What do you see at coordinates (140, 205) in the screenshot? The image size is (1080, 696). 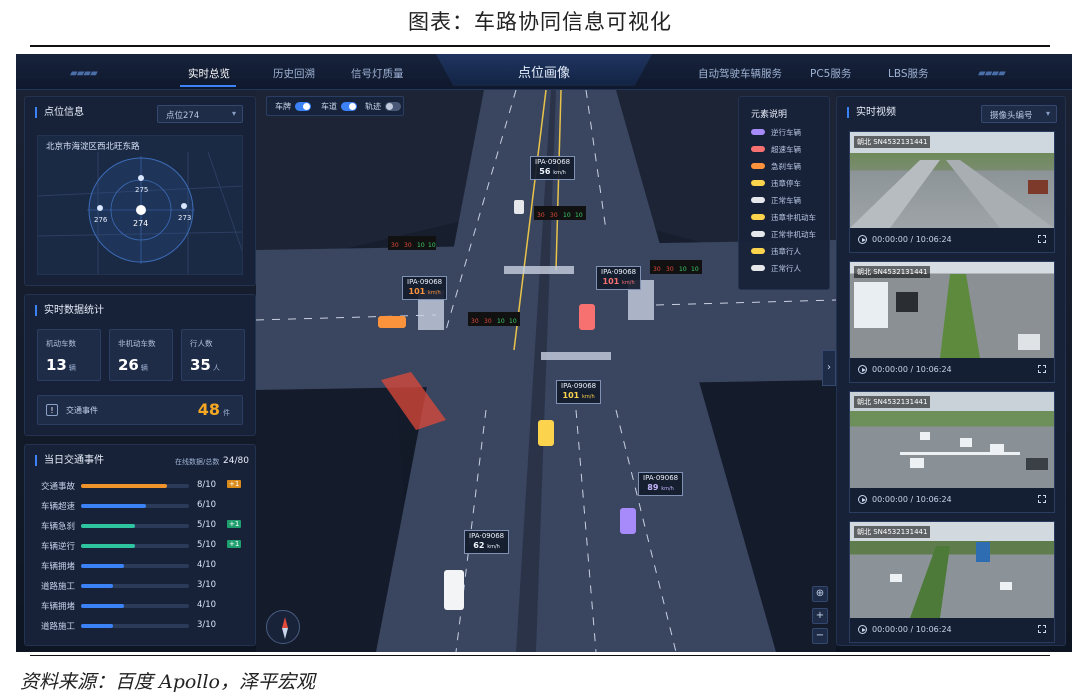 I see `minimap: 北京市海淀区西北旺东路 275 276 274 273` at bounding box center [140, 205].